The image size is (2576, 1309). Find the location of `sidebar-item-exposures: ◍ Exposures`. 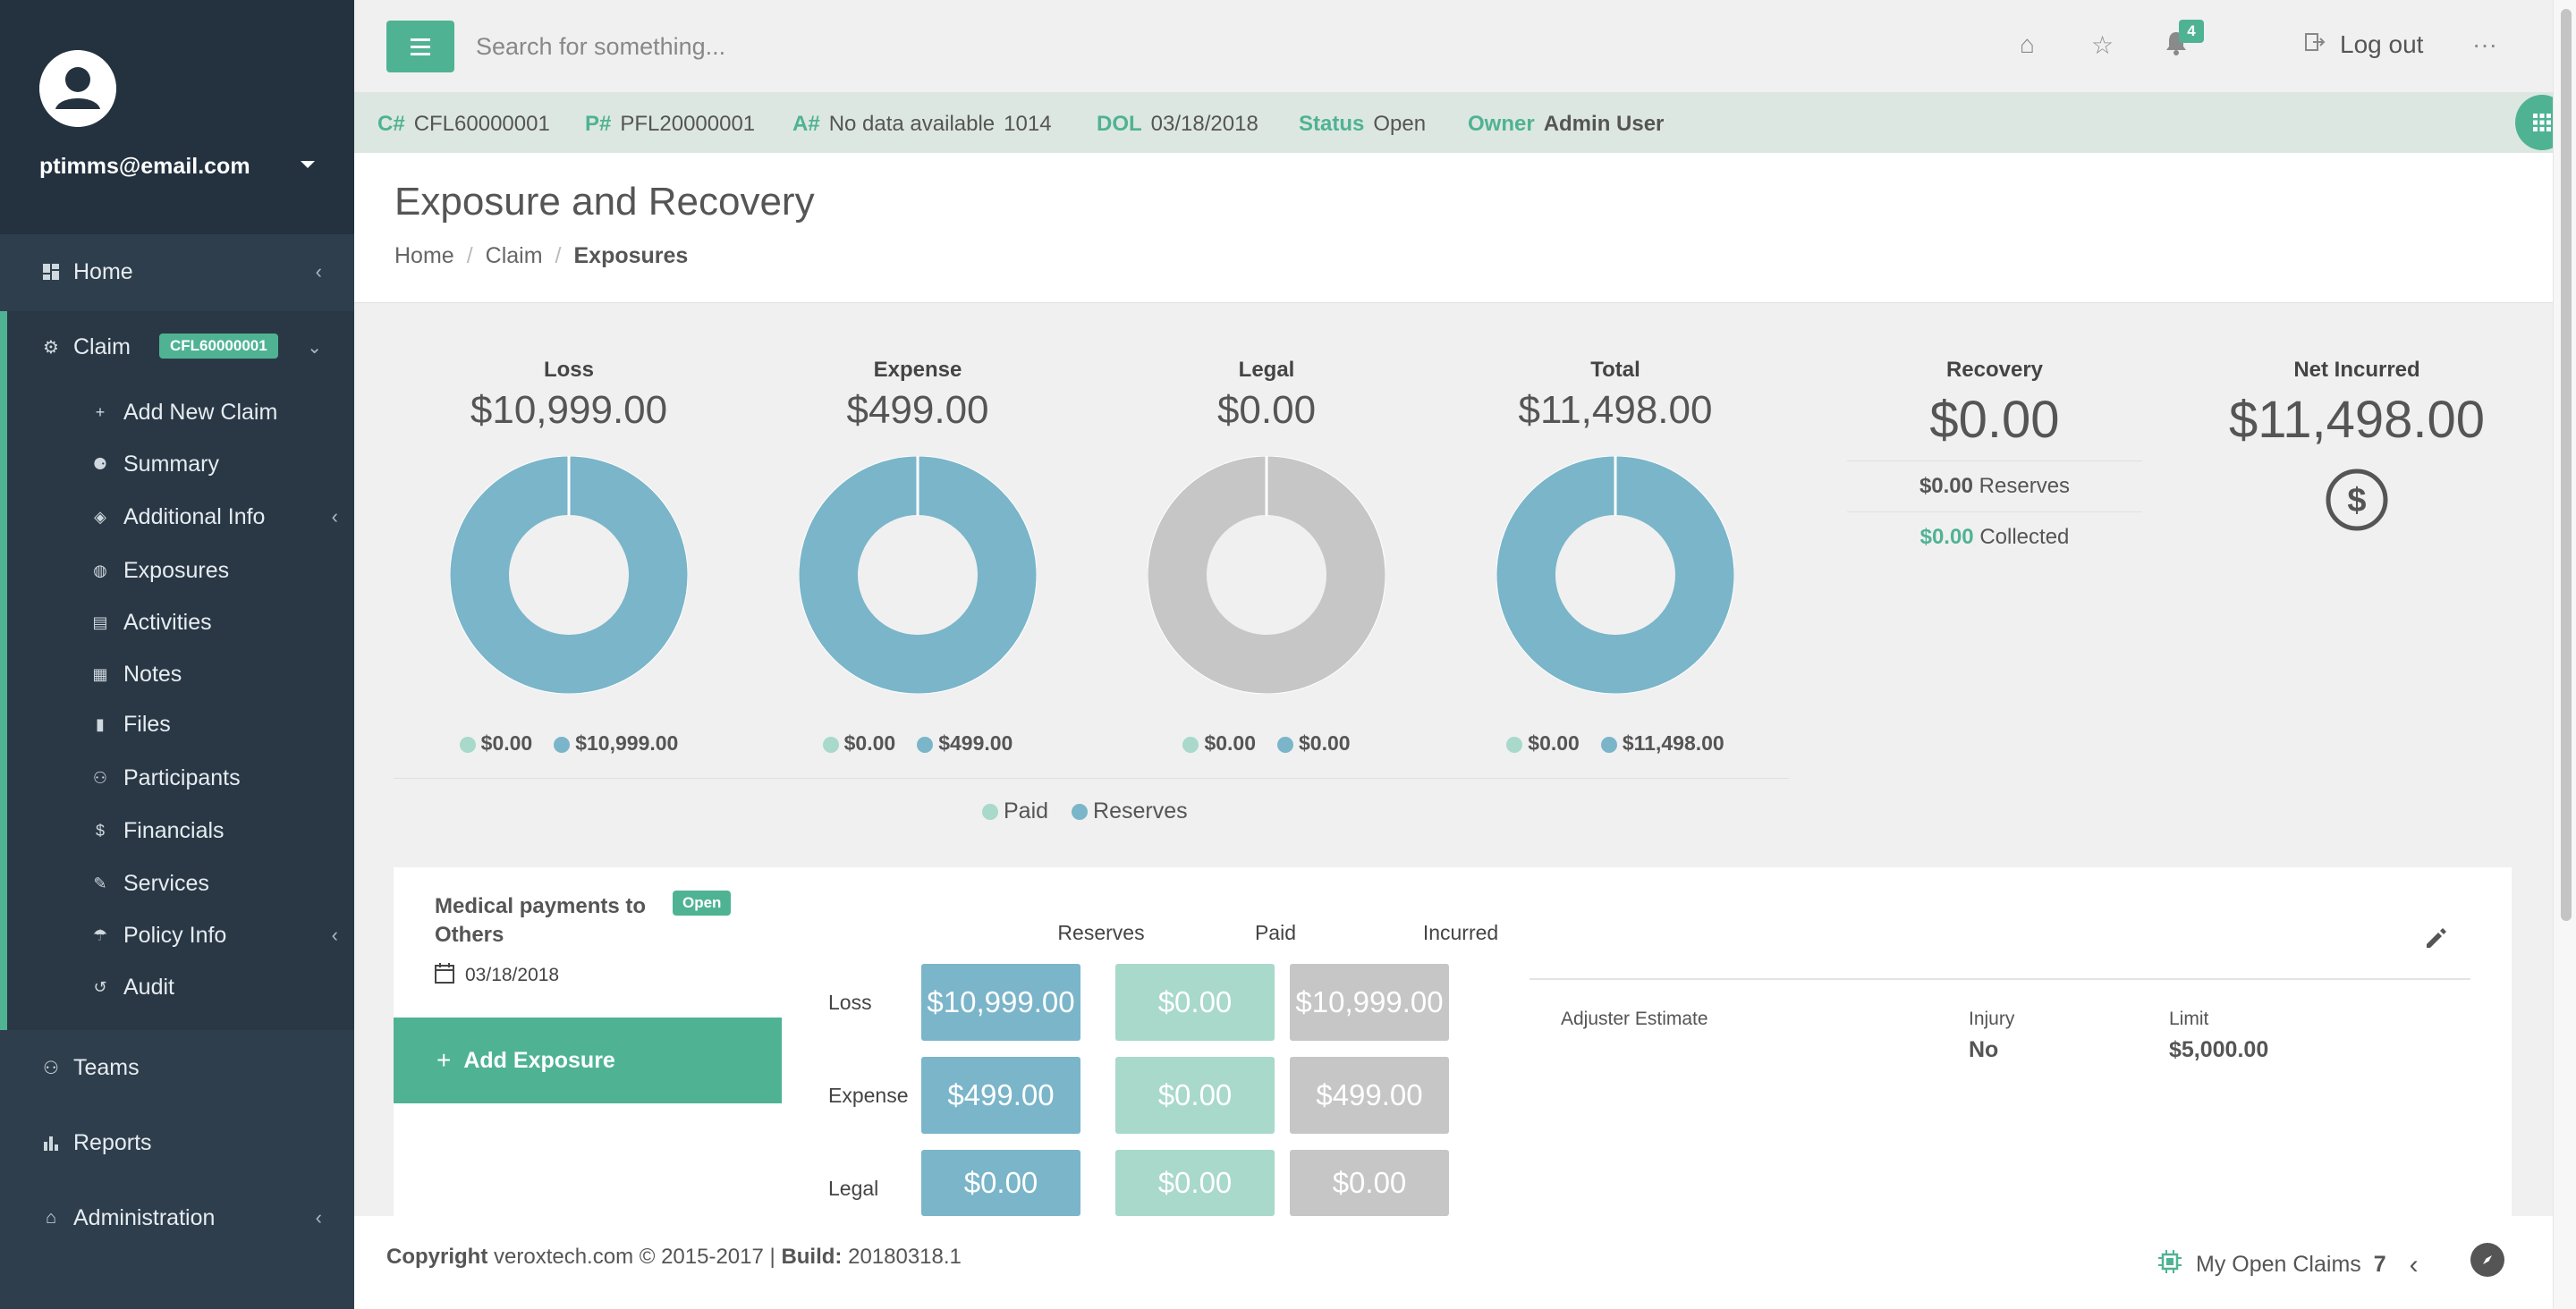

sidebar-item-exposures: ◍ Exposures is located at coordinates (177, 570).